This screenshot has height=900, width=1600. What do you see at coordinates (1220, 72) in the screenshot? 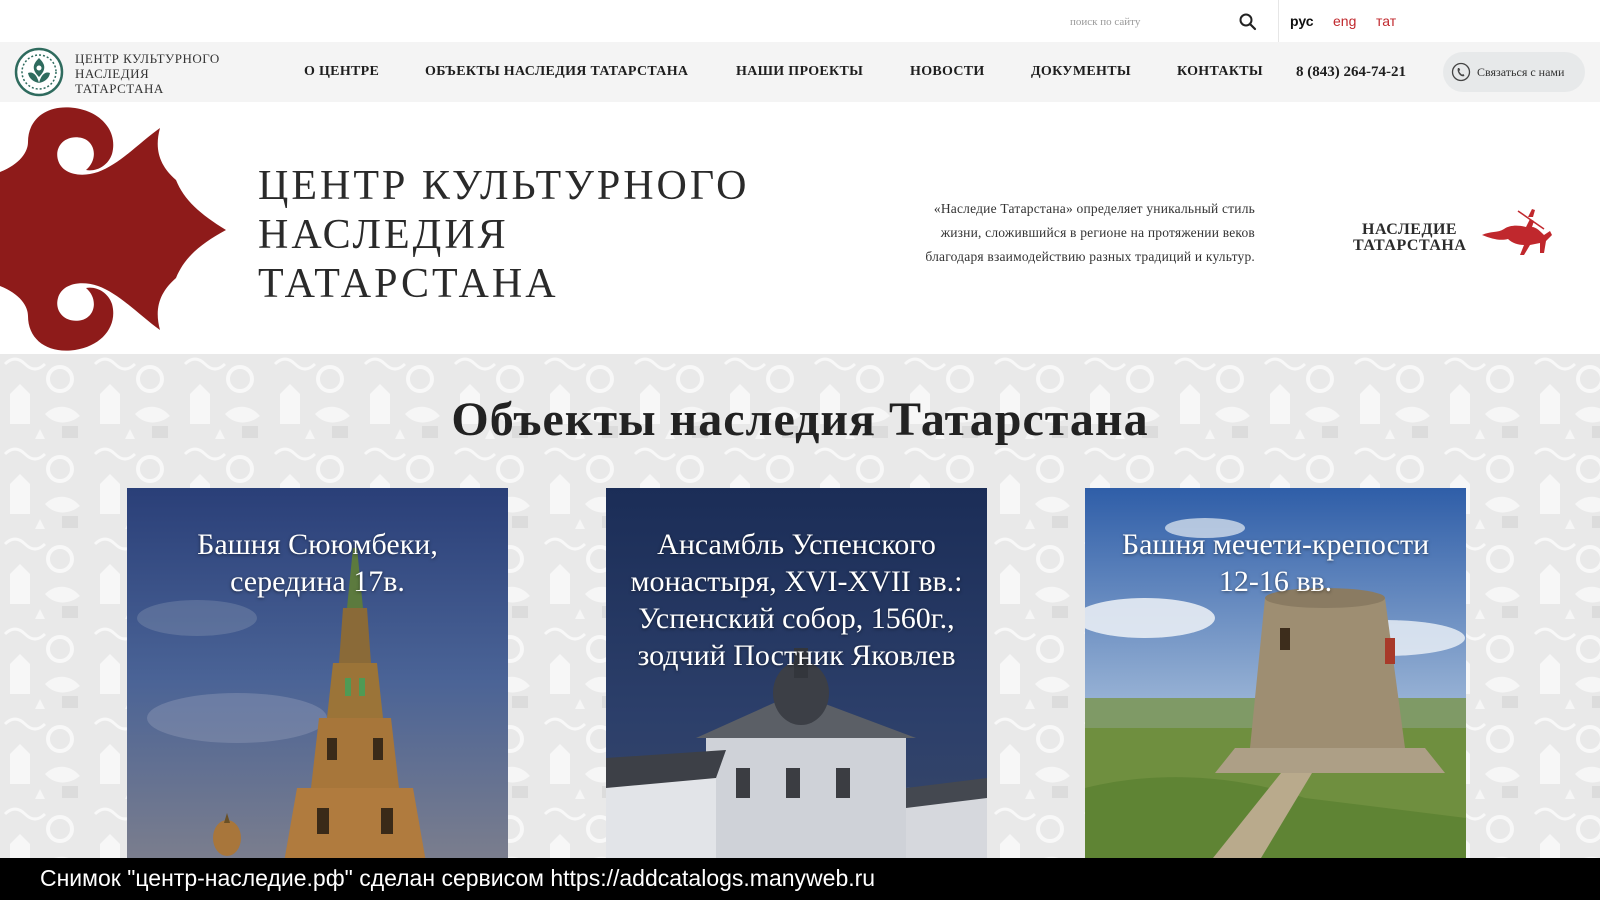
I see `nav-contacts: КОНТАКТЫ` at bounding box center [1220, 72].